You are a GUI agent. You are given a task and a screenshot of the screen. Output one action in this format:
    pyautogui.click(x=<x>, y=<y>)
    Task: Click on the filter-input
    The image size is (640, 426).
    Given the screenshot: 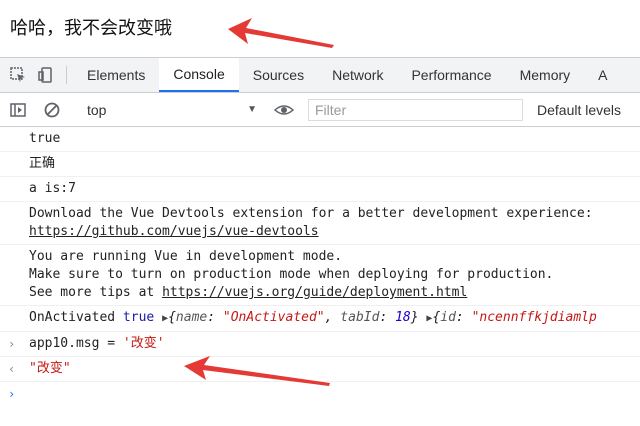 What is the action you would take?
    pyautogui.click(x=415, y=109)
    